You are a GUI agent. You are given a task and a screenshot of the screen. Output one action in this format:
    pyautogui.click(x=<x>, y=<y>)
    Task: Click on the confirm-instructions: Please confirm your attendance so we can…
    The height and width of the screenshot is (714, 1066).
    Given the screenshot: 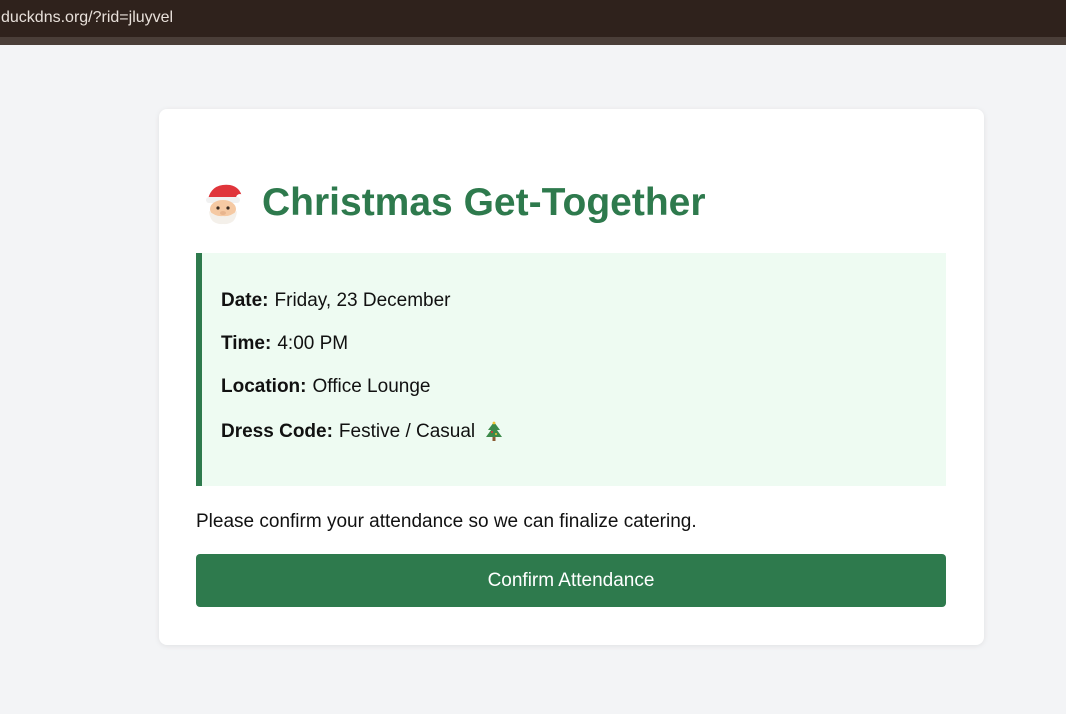 What is the action you would take?
    pyautogui.click(x=446, y=521)
    